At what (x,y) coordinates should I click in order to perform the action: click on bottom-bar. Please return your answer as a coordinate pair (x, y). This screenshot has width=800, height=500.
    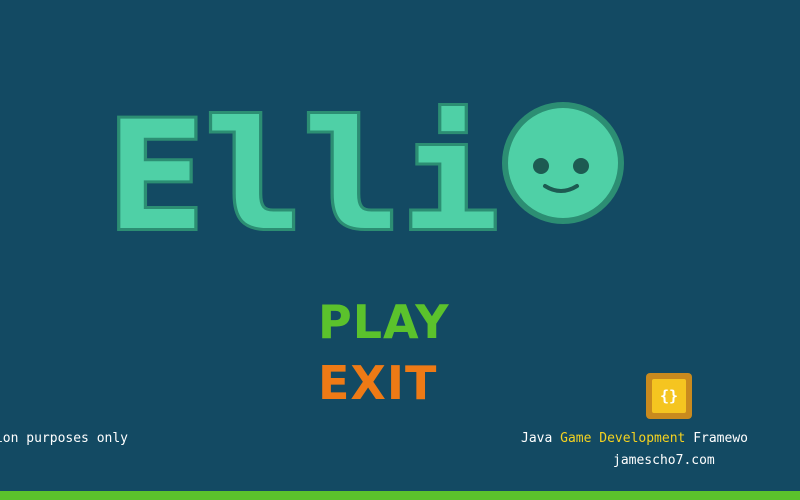
    Looking at the image, I should click on (400, 495).